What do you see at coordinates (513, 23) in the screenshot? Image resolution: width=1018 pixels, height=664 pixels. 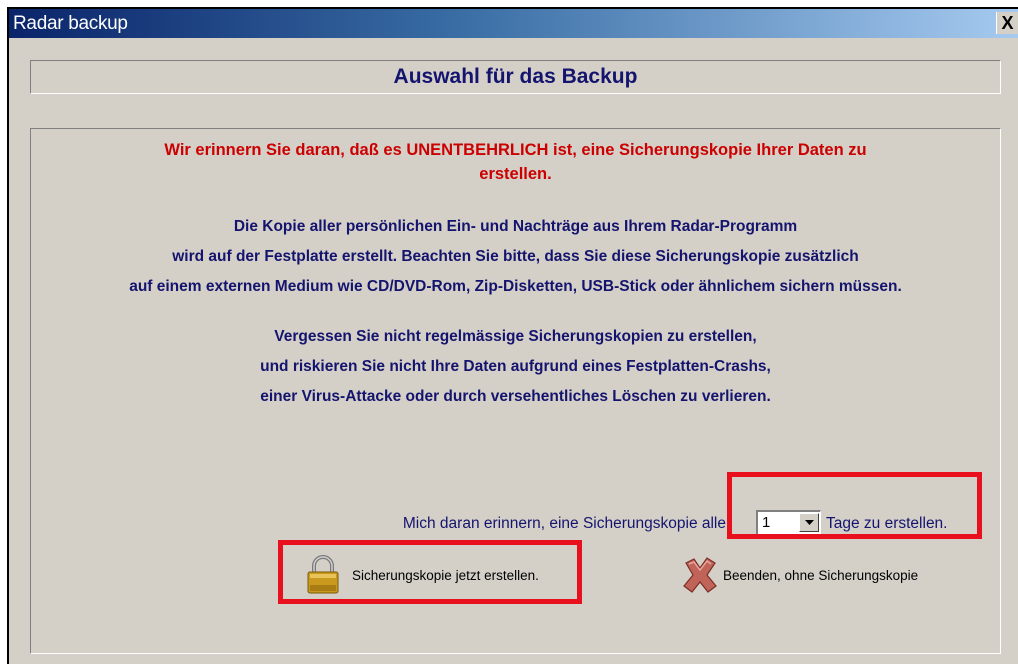 I see `title-bar: Radar backup X` at bounding box center [513, 23].